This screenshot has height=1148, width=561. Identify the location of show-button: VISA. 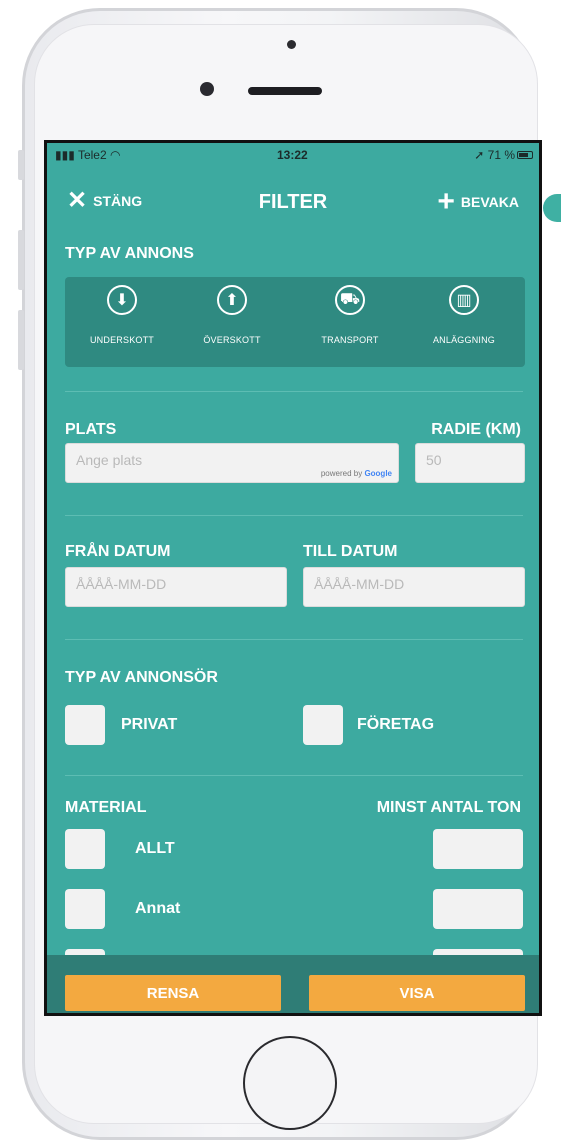
(417, 993).